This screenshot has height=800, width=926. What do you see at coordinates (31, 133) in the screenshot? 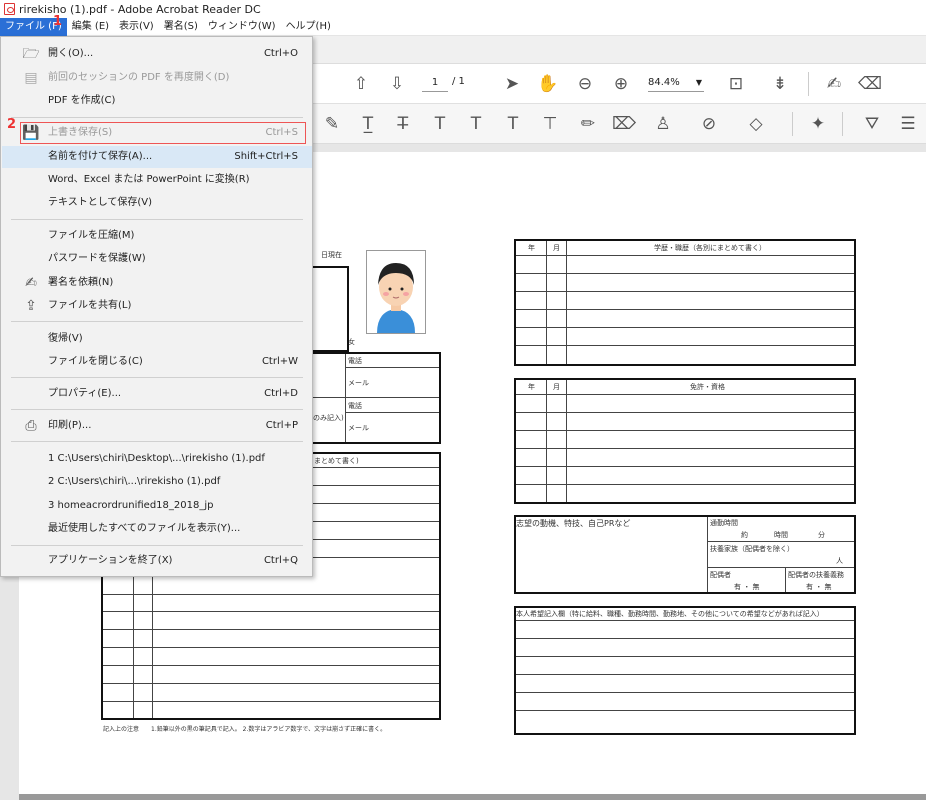
I see `save-icon: 💾` at bounding box center [31, 133].